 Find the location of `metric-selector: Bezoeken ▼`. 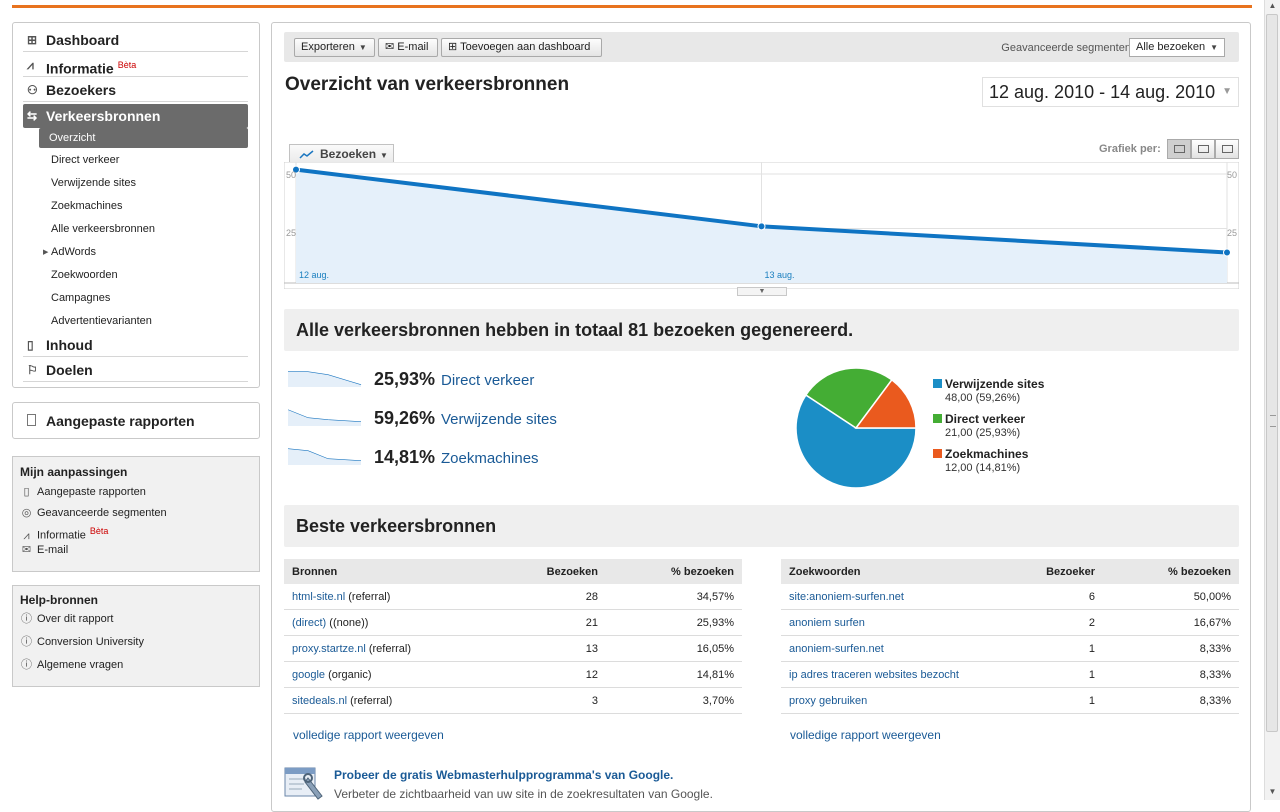

metric-selector: Bezoeken ▼ is located at coordinates (341, 154).